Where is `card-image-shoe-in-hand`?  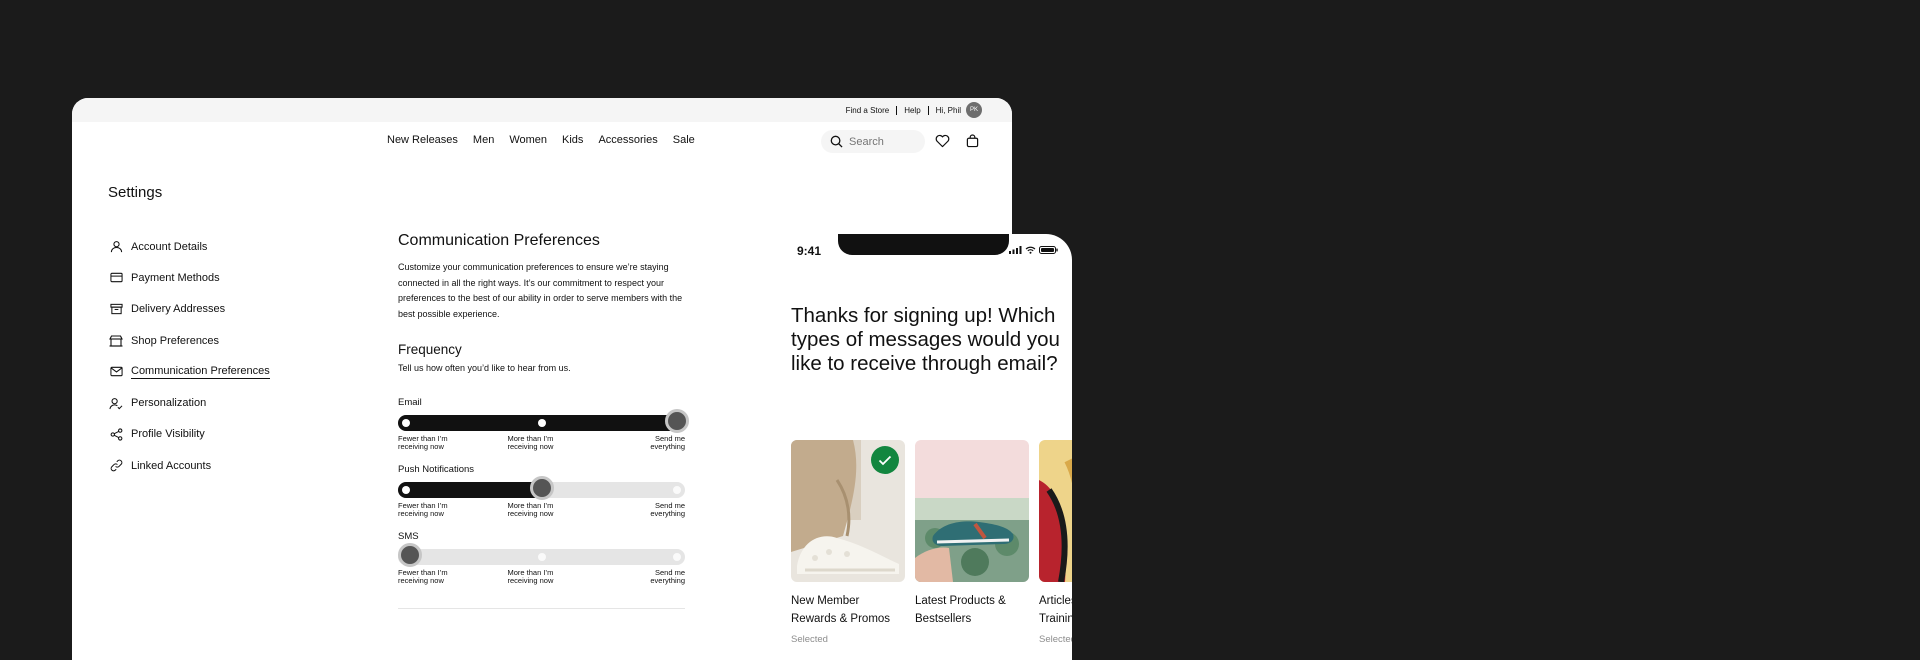
card-image-shoe-in-hand is located at coordinates (972, 511).